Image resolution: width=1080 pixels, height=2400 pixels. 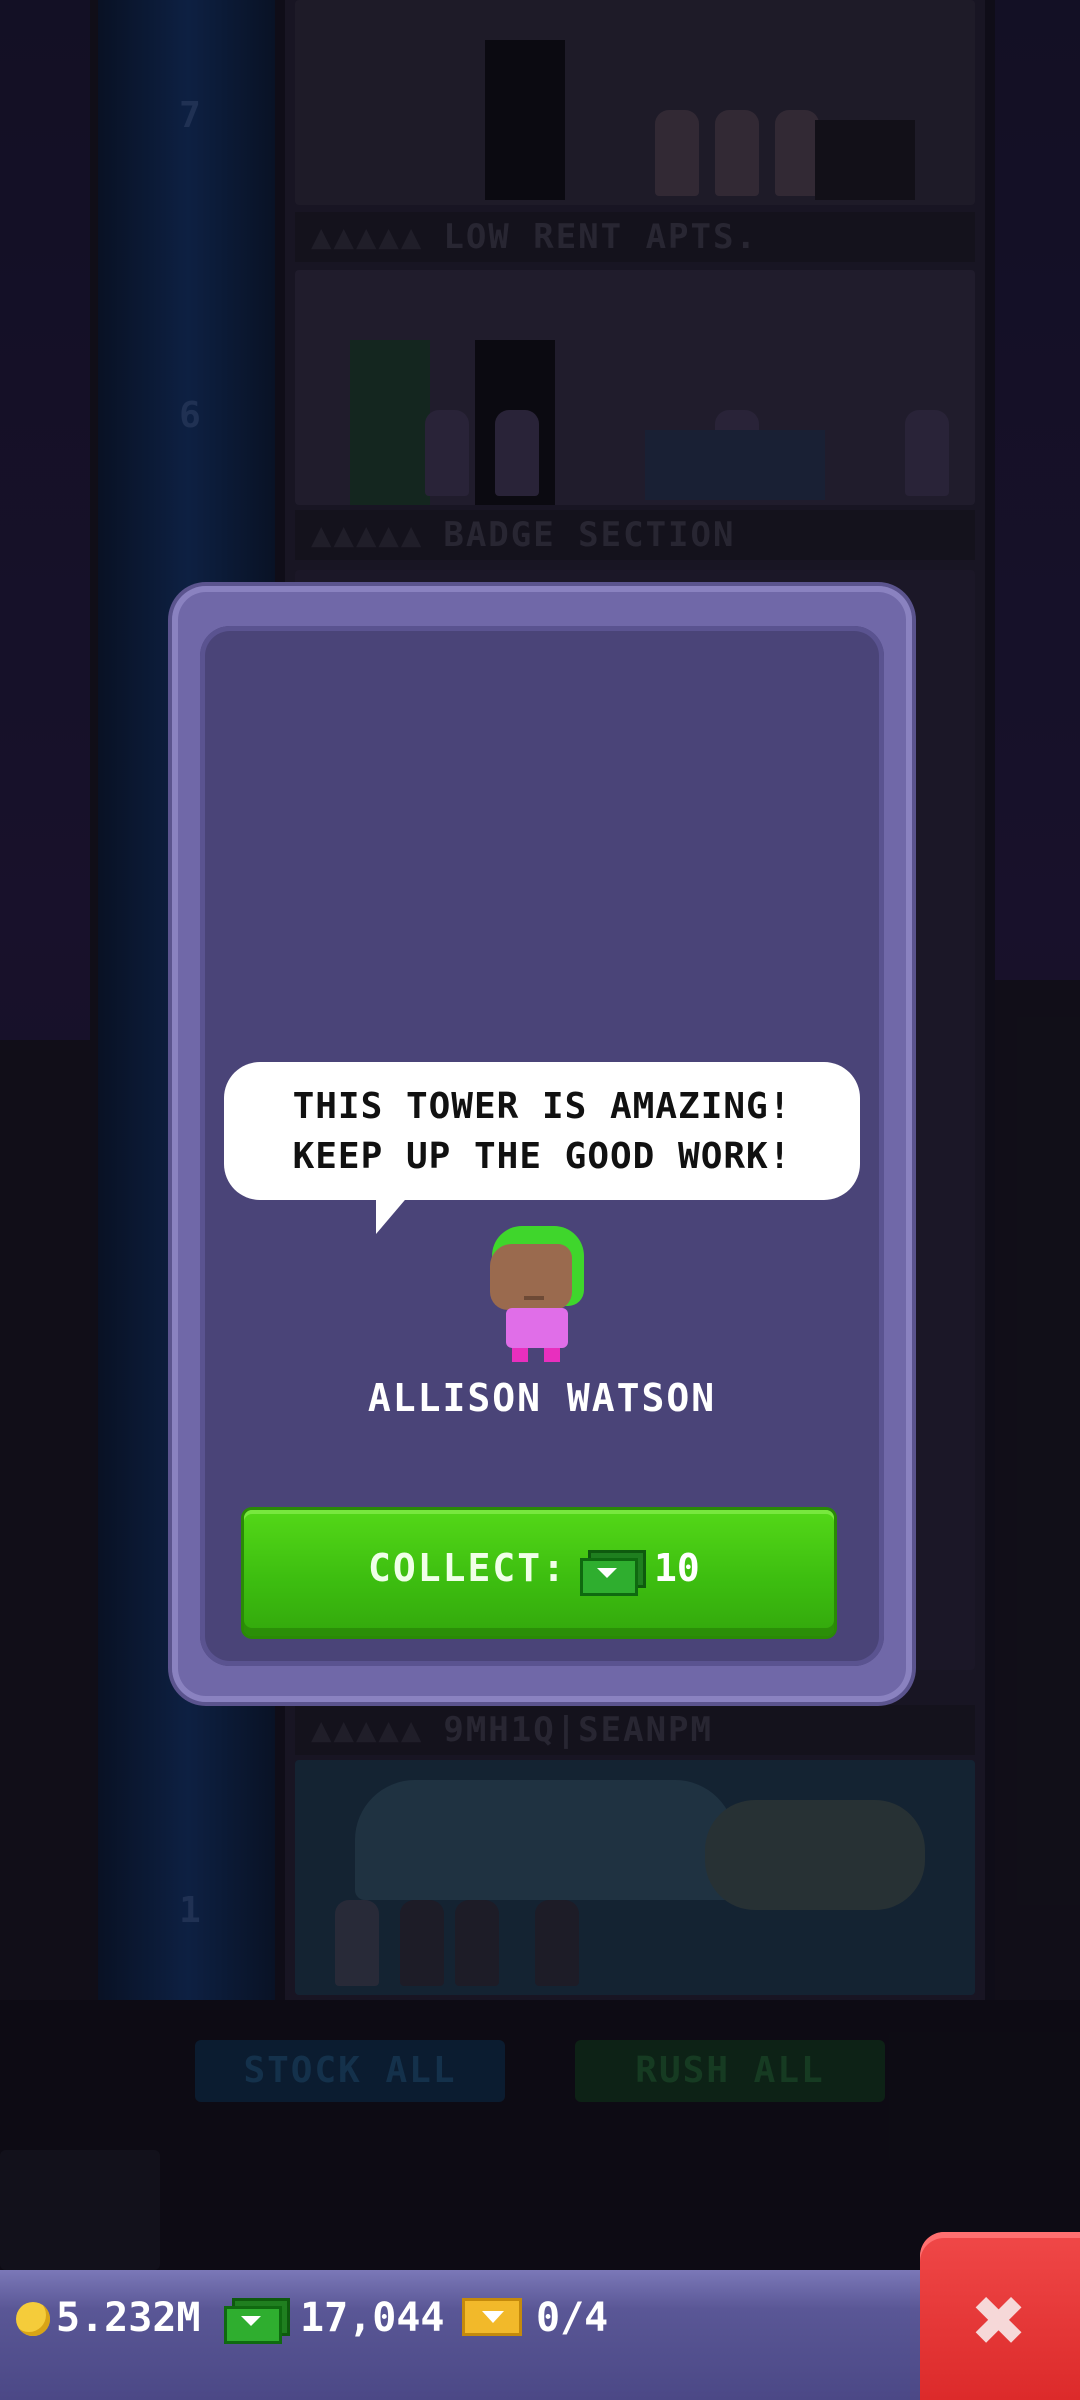 What do you see at coordinates (537, 1328) in the screenshot?
I see `avatar-body` at bounding box center [537, 1328].